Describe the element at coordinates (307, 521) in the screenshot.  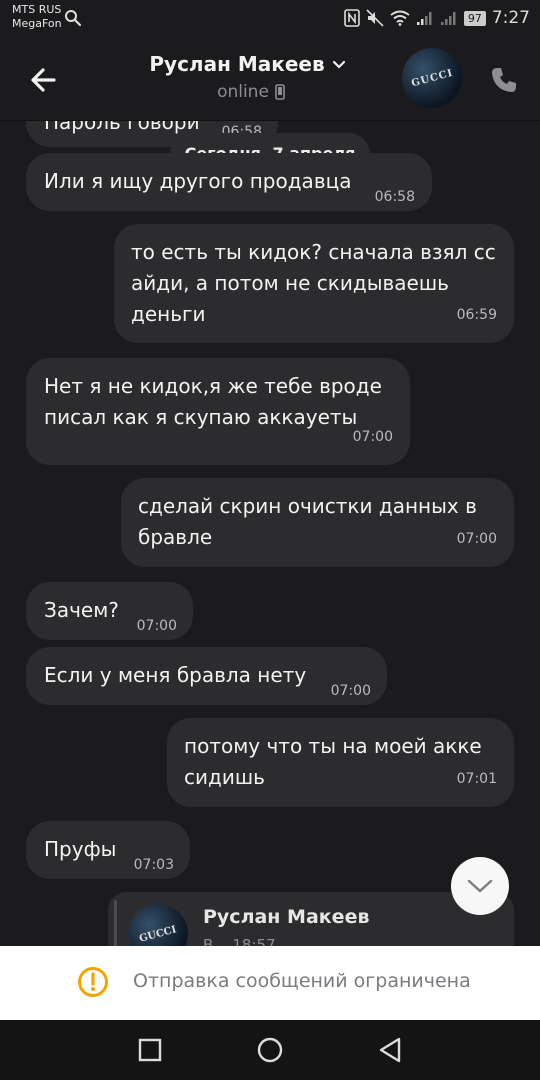
I see `message-text: сделай скрин очистки данных в бравле` at that location.